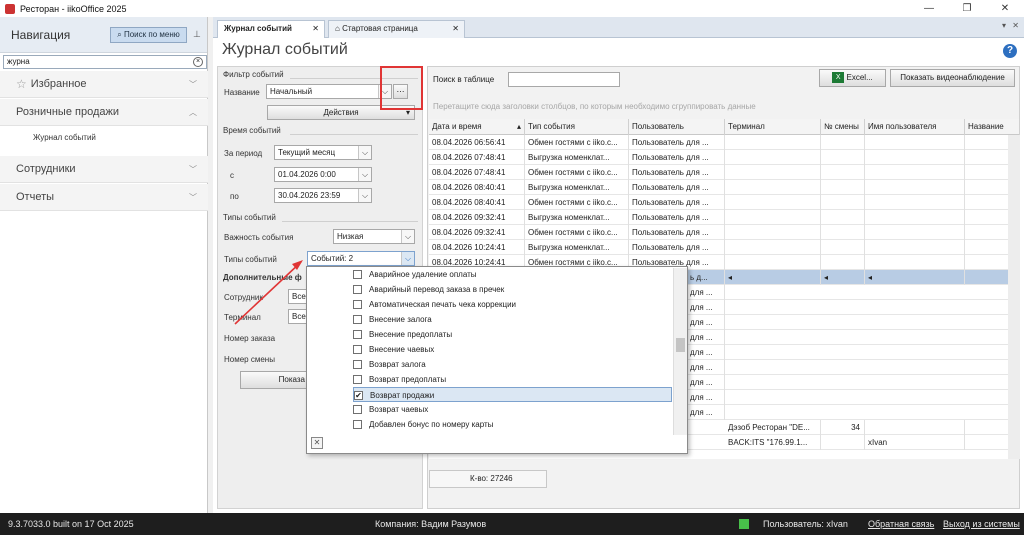  I want to click on feedback-link: Обратная связь, so click(901, 524).